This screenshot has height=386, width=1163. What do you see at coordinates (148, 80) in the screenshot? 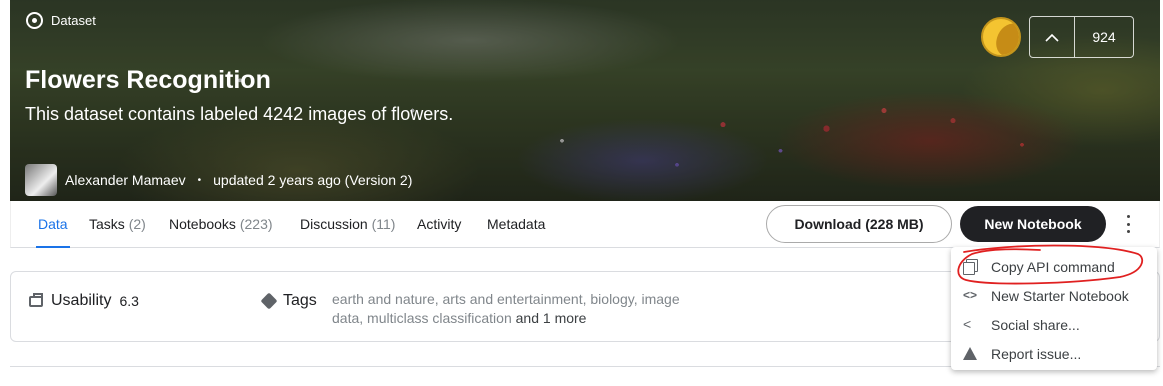
I see `page-title: Flowers Recognition` at bounding box center [148, 80].